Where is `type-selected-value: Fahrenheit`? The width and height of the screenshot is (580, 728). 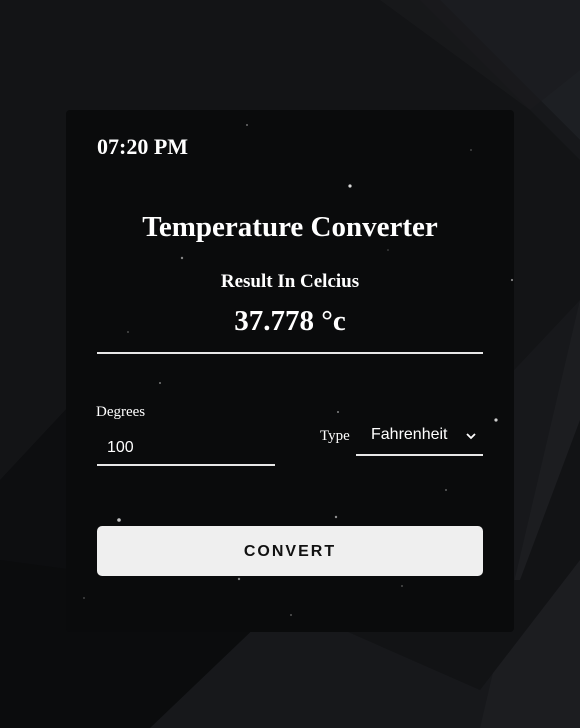
type-selected-value: Fahrenheit is located at coordinates (409, 434).